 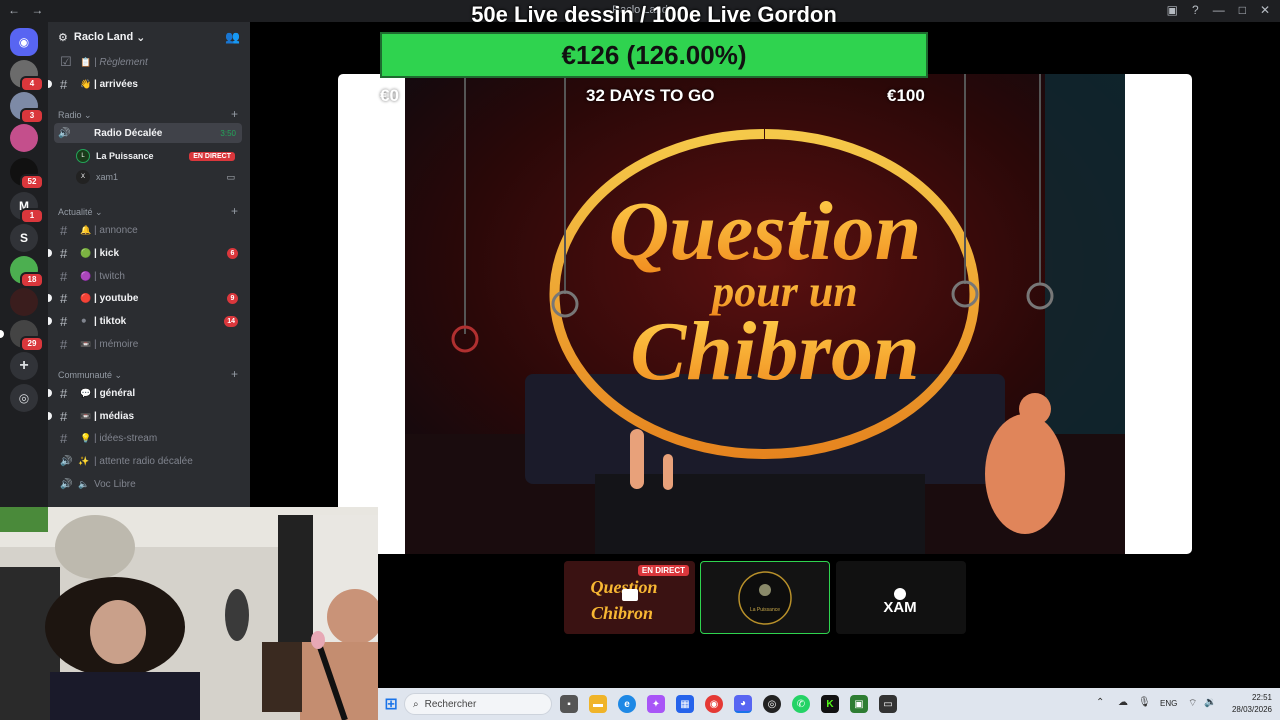 What do you see at coordinates (801, 704) in the screenshot?
I see `whatsapp-icon: ✆` at bounding box center [801, 704].